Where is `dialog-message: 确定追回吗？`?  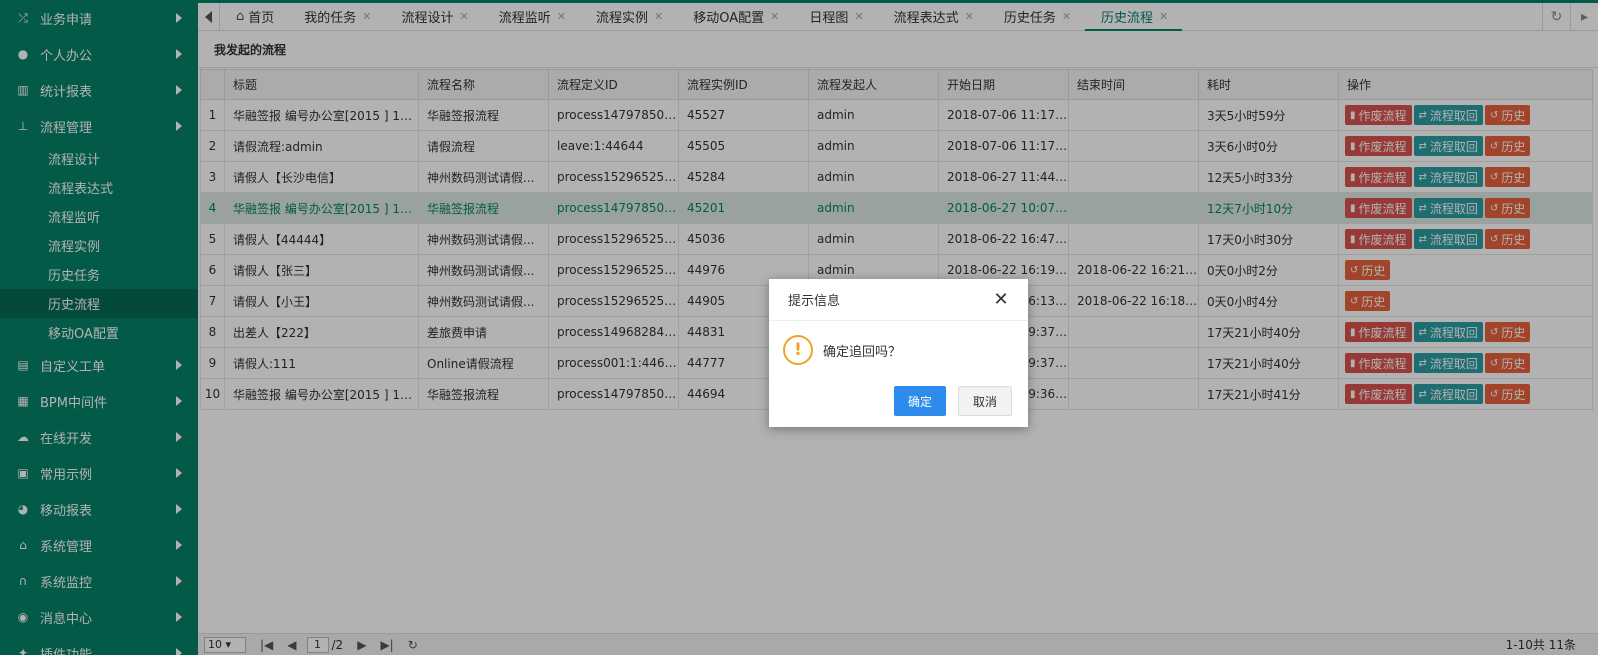
dialog-message: 确定追回吗？ is located at coordinates (862, 352).